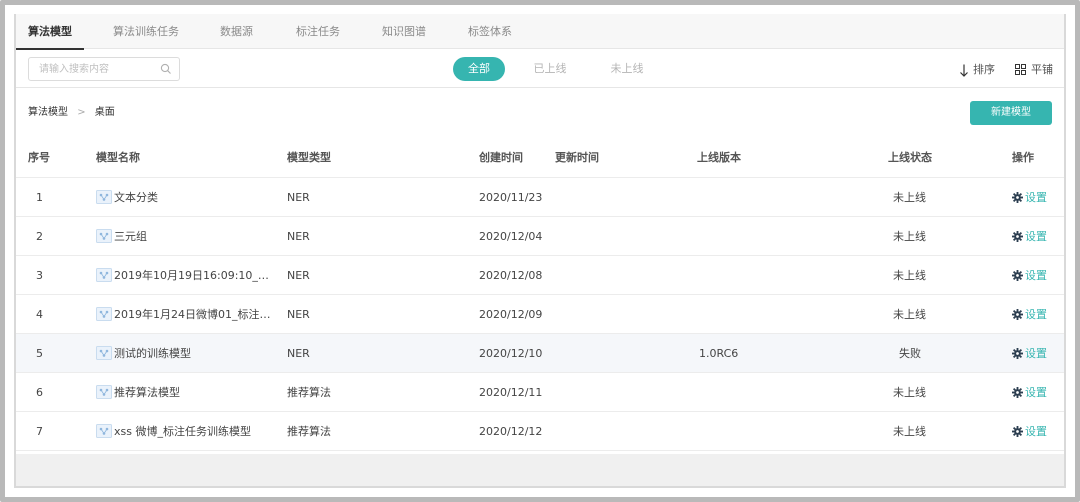 This screenshot has height=502, width=1080. What do you see at coordinates (146, 31) in the screenshot?
I see `tab-training-tasks: 算法训练任务` at bounding box center [146, 31].